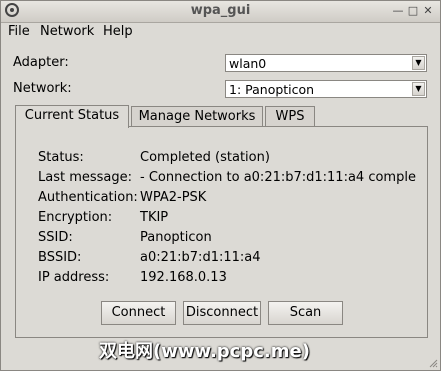 This screenshot has width=441, height=371. What do you see at coordinates (205, 157) in the screenshot?
I see `status-value: Completed (station)` at bounding box center [205, 157].